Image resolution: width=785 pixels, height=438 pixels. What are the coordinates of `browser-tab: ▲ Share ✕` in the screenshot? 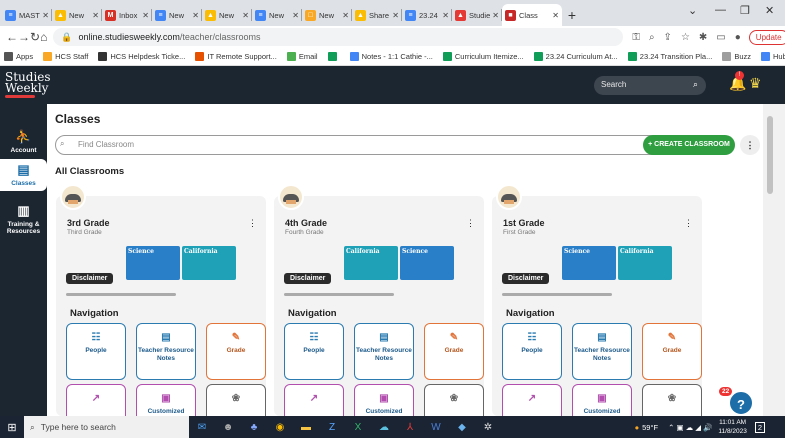 It's located at (377, 15).